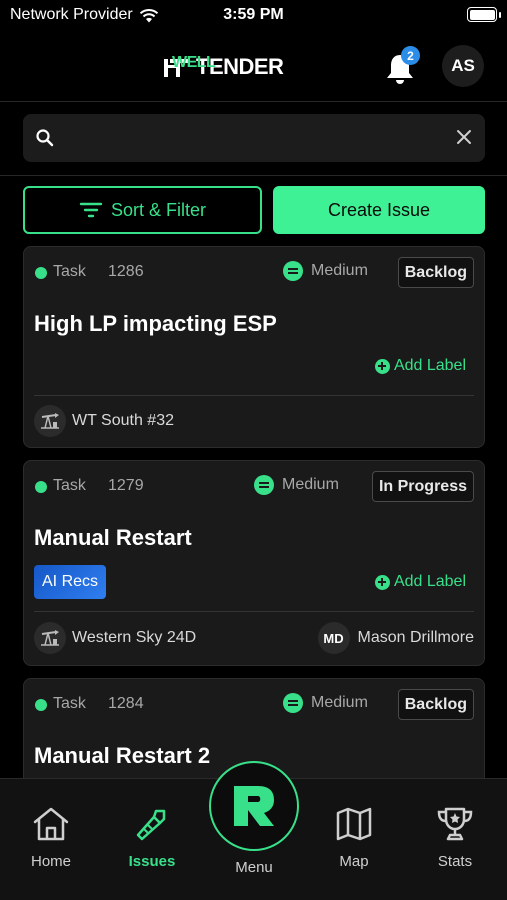 The image size is (507, 900). I want to click on nav-home: Home, so click(51, 837).